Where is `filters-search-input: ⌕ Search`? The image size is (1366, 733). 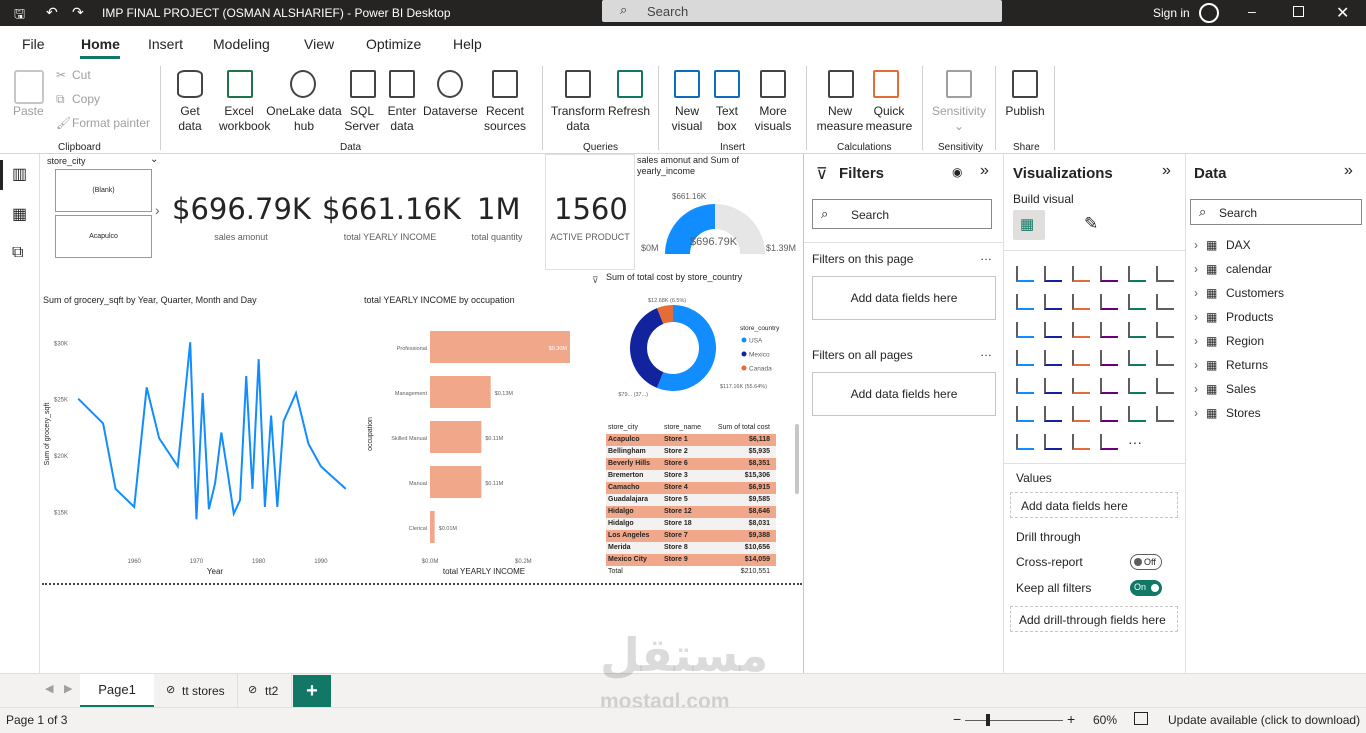
filters-search-input: ⌕ Search is located at coordinates (902, 214).